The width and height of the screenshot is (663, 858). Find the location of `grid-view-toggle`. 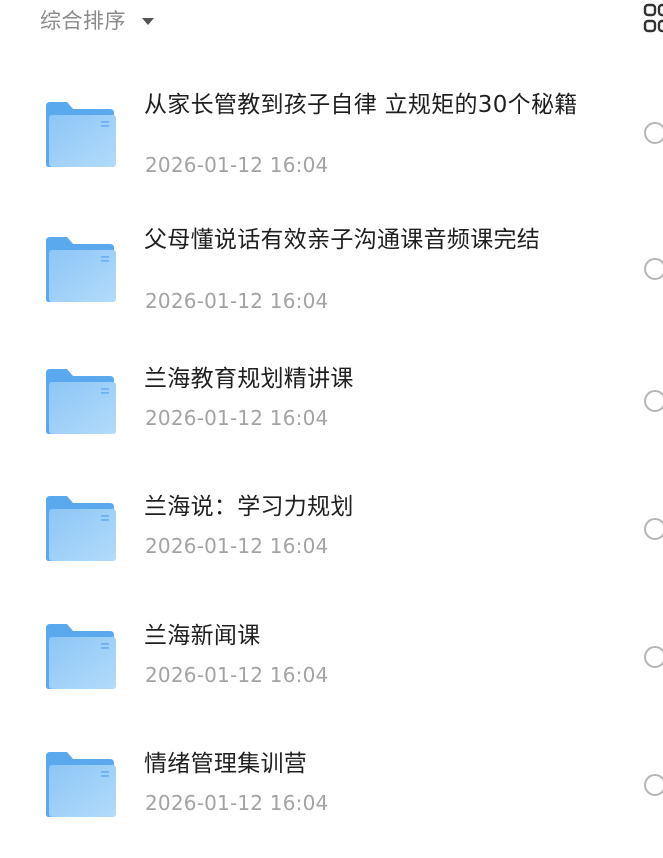

grid-view-toggle is located at coordinates (653, 19).